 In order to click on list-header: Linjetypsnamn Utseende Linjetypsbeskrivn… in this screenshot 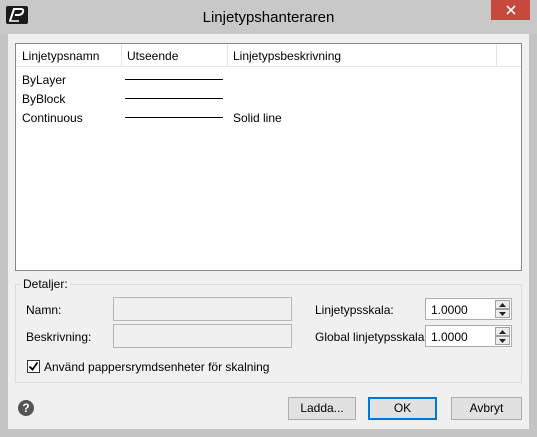, I will do `click(268, 55)`.